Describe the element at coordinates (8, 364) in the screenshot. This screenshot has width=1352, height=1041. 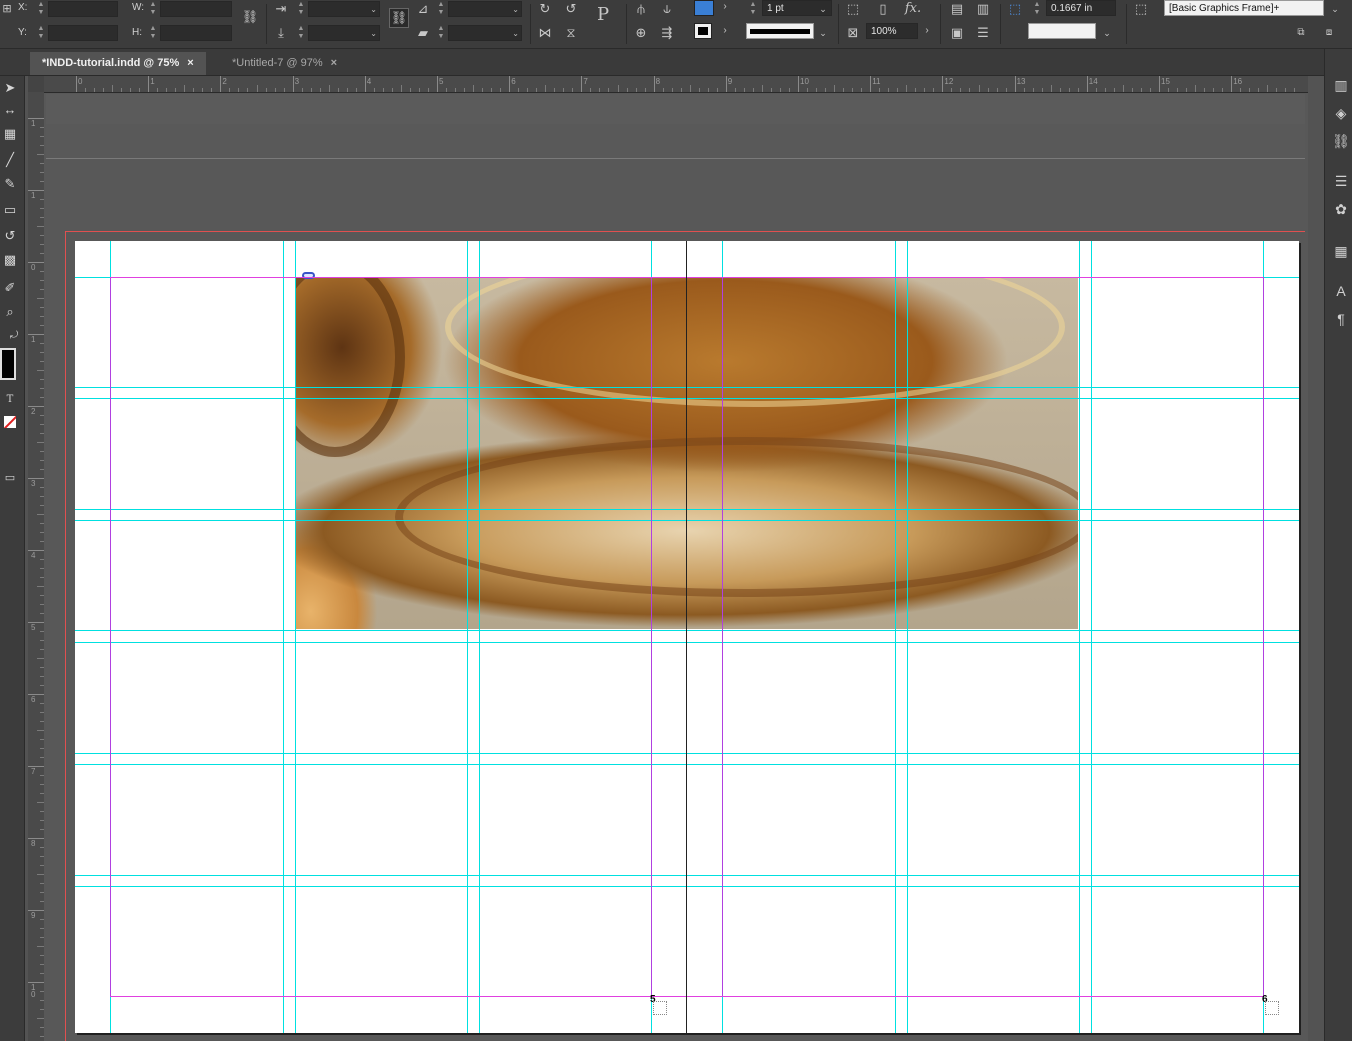
I see `fill-stroke-swatch` at that location.